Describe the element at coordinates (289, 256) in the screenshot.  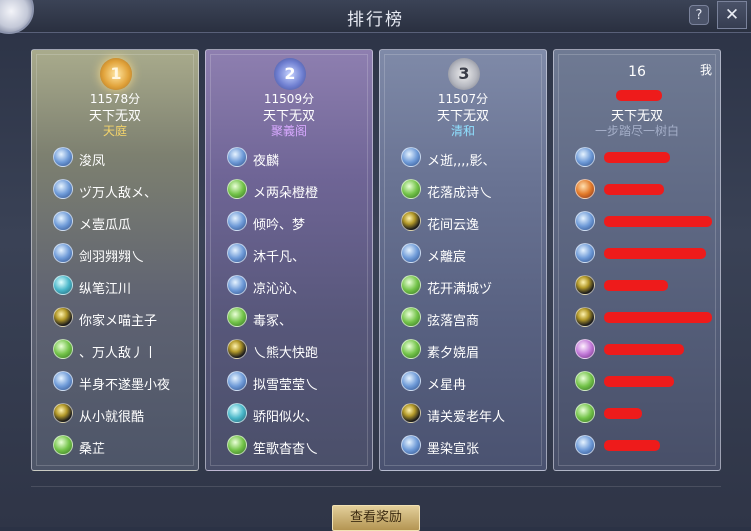
I see `list-item: 沐千凡、` at that location.